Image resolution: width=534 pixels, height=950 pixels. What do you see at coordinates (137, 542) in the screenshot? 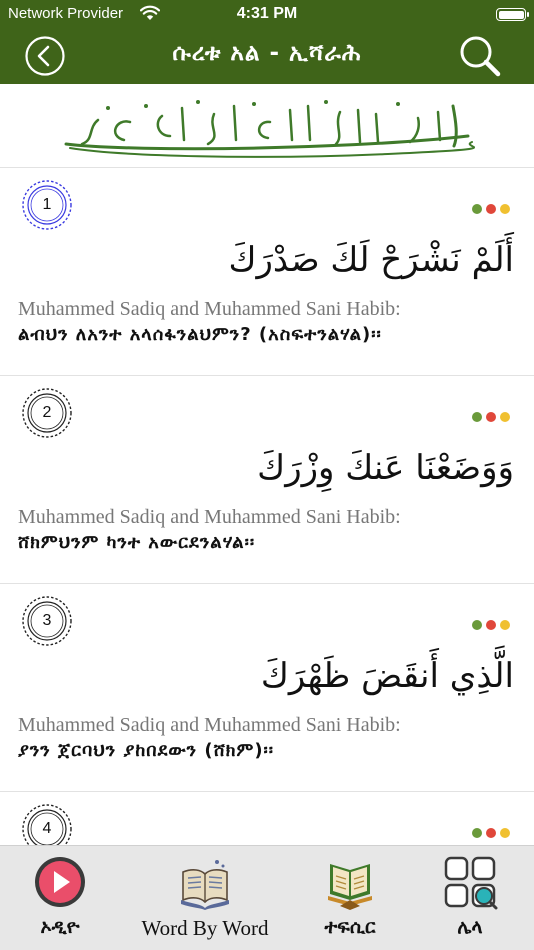
I see `verse-translation: ሸክምህንም ካንተ አውርደንልሃል፡፡` at bounding box center [137, 542].